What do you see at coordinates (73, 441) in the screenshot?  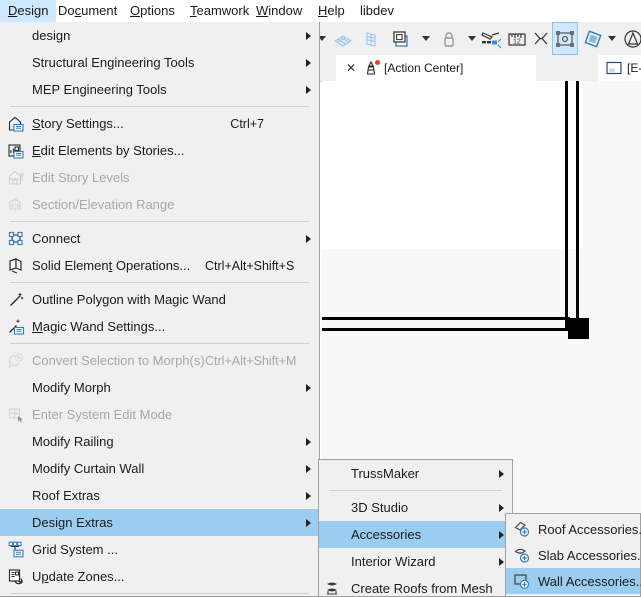 I see `menu-item-label: Modify Railing` at bounding box center [73, 441].